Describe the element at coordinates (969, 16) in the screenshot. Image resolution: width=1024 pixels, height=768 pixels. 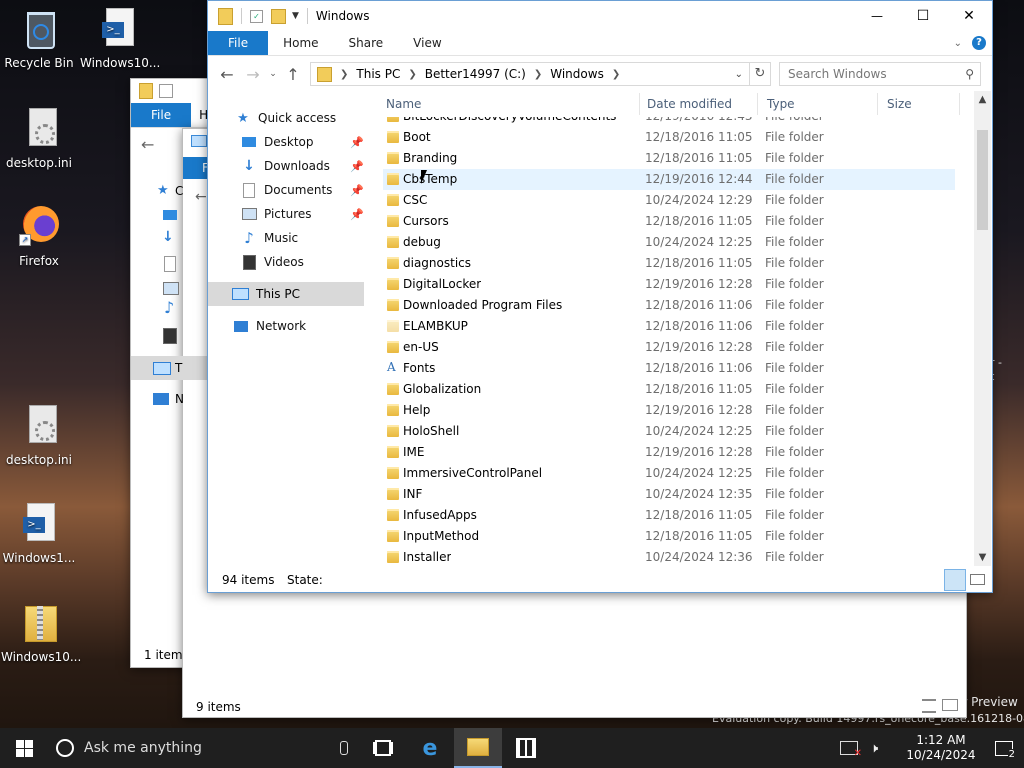
I see `close-button: ✕` at that location.